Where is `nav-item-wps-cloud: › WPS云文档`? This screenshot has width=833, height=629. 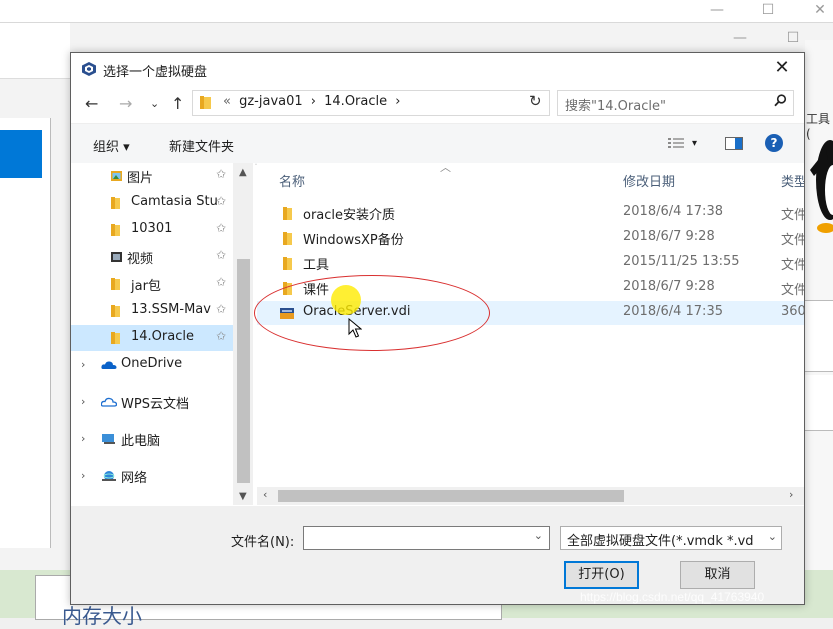
nav-item-wps-cloud: › WPS云文档 is located at coordinates (152, 402).